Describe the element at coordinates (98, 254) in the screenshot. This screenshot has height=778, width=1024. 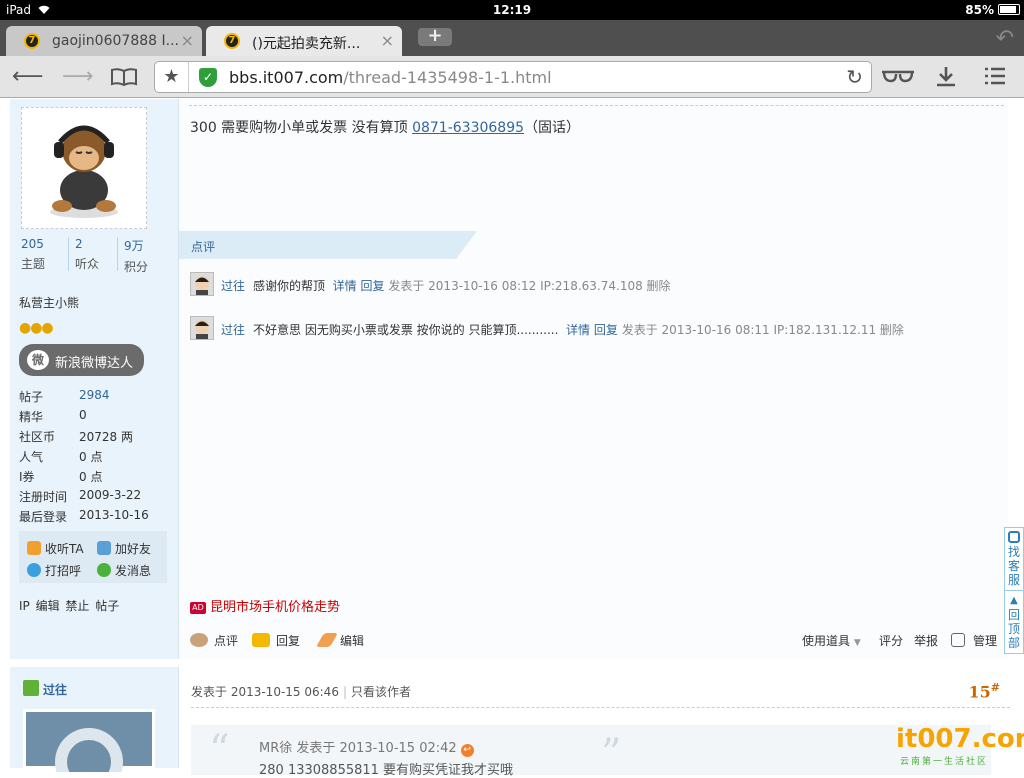
I see `stat-followers: 2 听众` at that location.